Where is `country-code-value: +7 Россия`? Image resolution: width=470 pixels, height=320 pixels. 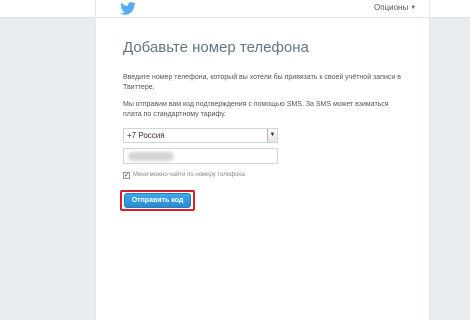
country-code-value: +7 Россия is located at coordinates (146, 135).